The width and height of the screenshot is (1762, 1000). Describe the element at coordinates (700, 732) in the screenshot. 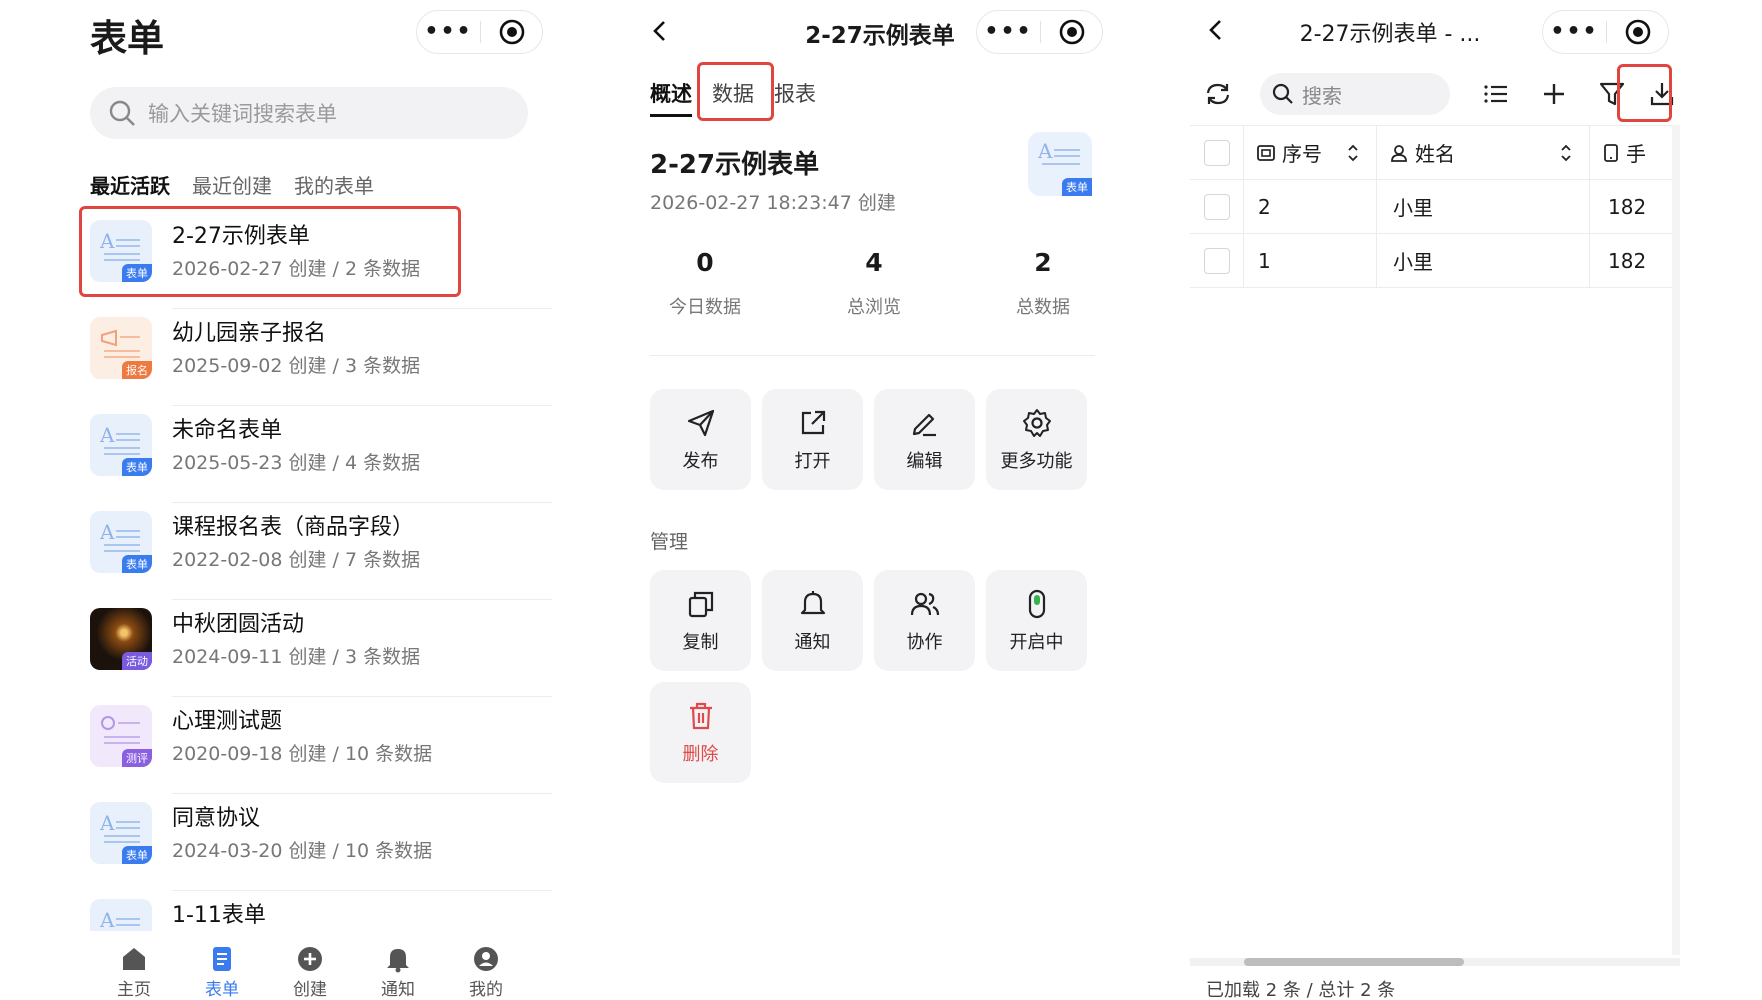

I see `delete-button: 删除` at that location.